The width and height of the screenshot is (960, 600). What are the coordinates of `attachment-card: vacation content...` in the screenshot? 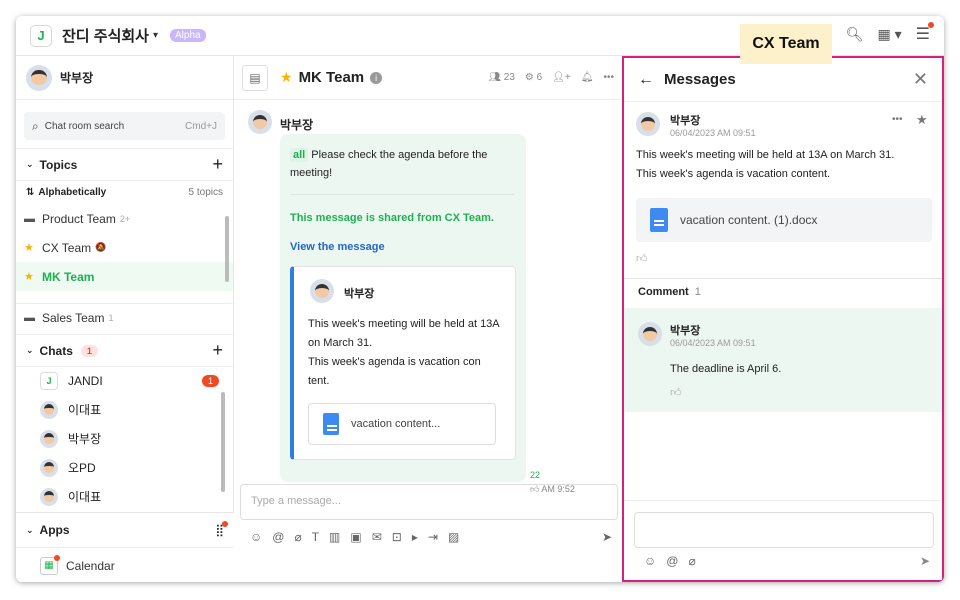 It's located at (402, 424).